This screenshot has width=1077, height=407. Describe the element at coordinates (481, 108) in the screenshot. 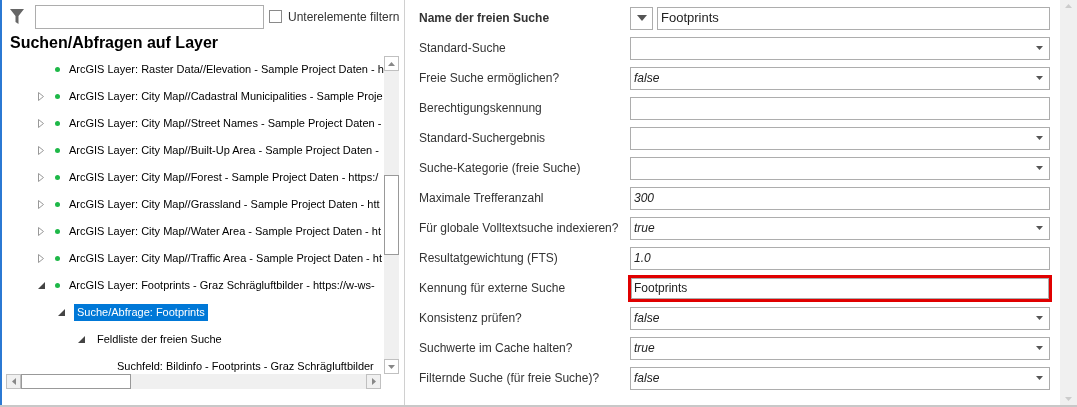

I see `property-label: Berechtigungskennung` at that location.